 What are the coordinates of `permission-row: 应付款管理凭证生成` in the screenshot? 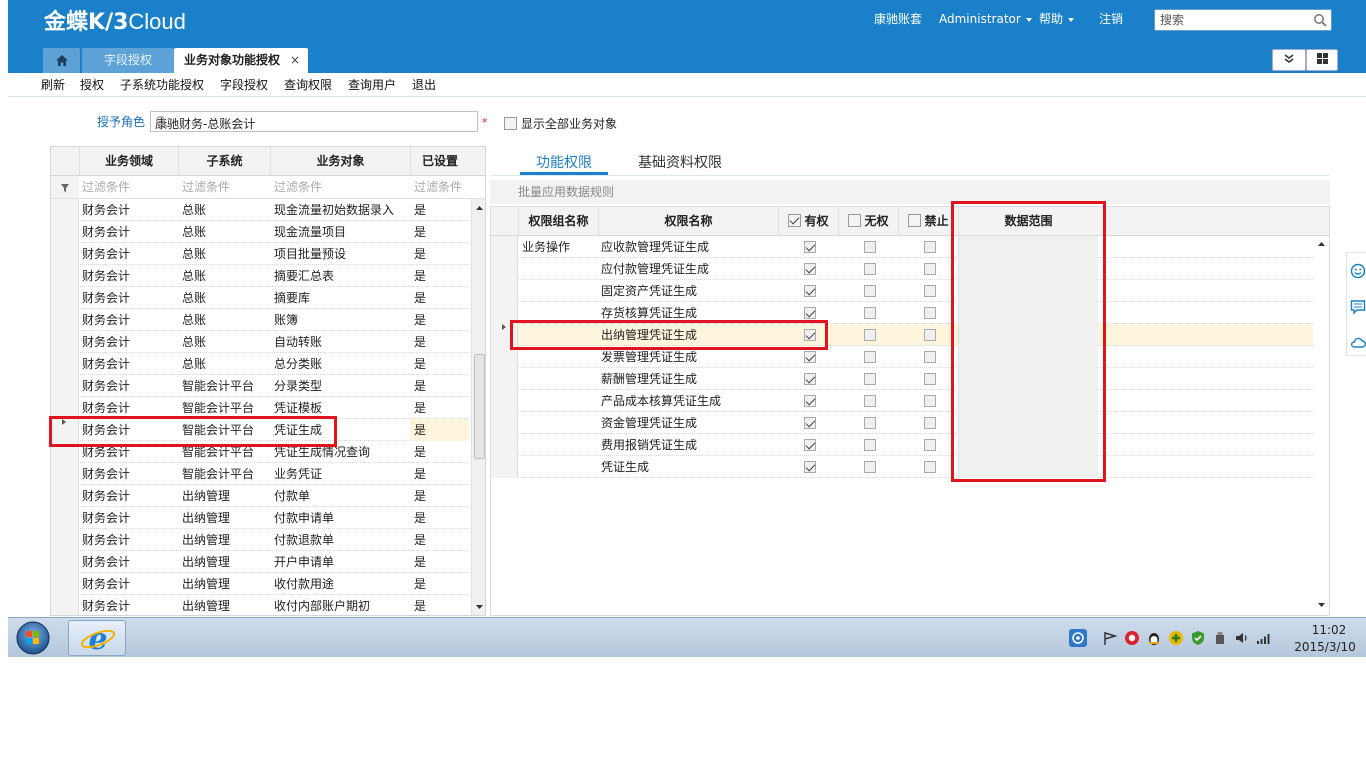 It's located at (902, 269).